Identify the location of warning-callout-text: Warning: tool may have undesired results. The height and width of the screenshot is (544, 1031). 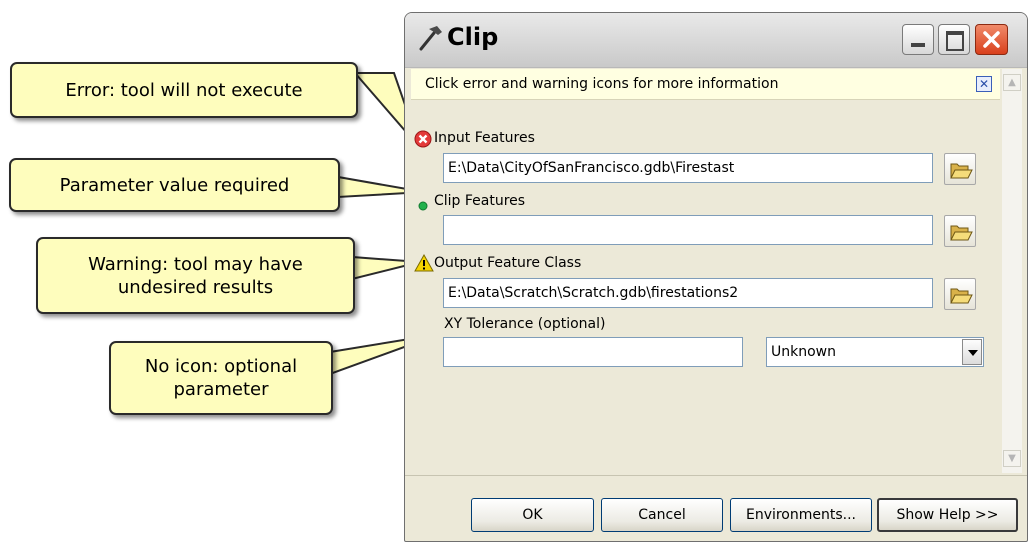
(195, 275).